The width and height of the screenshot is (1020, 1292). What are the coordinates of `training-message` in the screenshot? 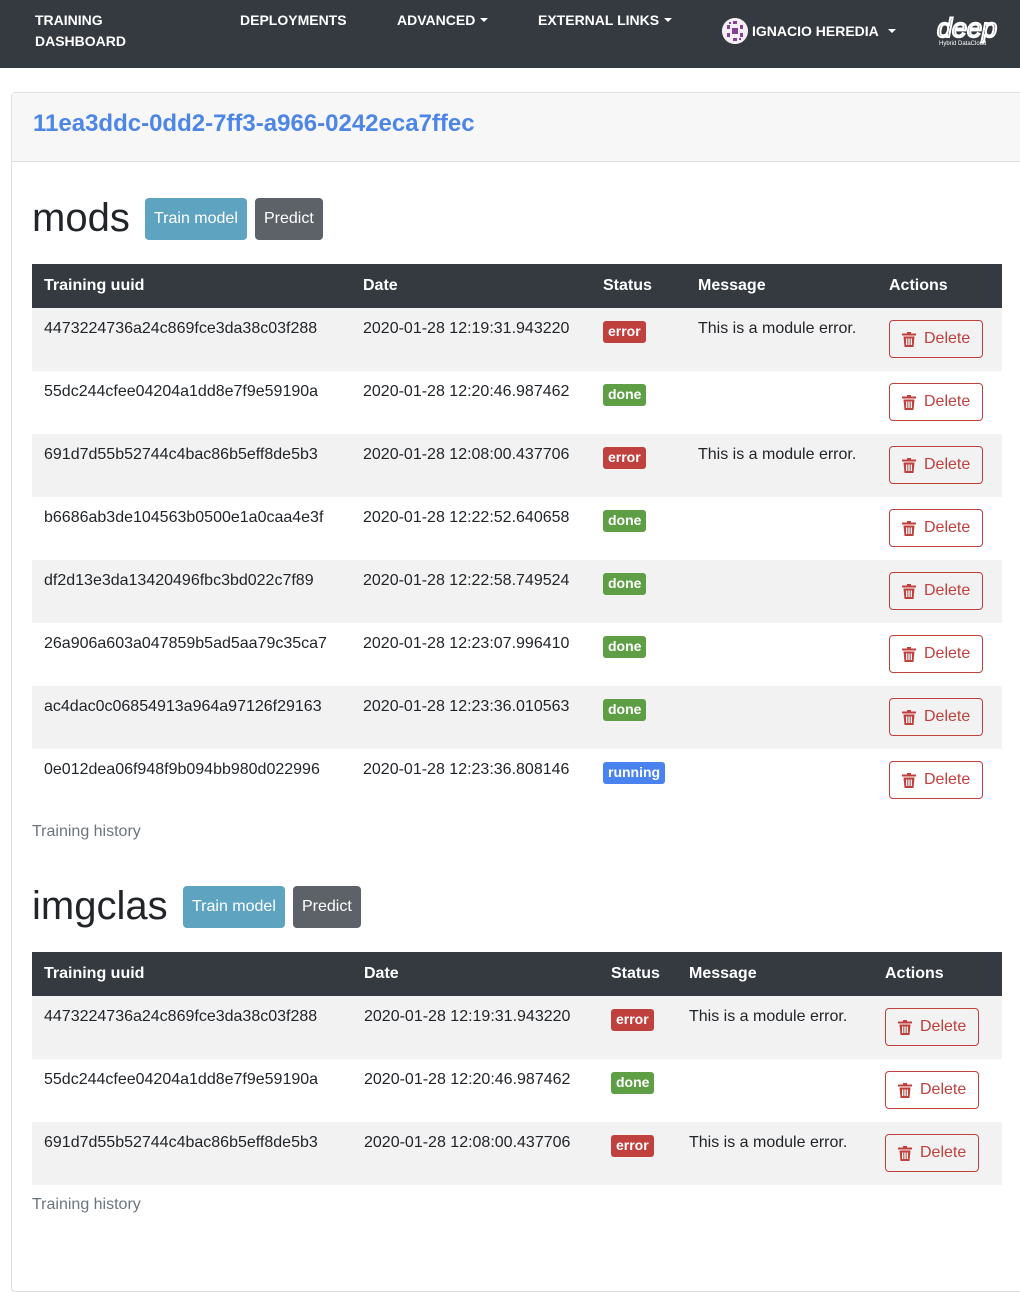 It's located at (781, 780).